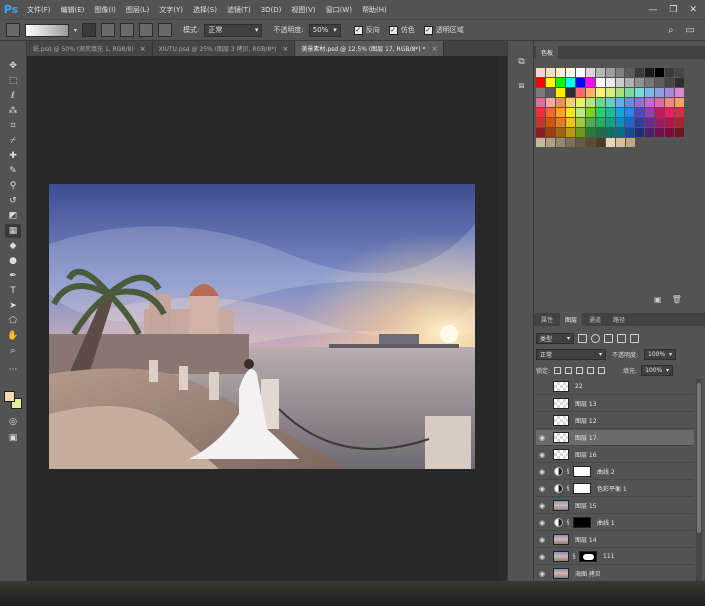  What do you see at coordinates (73, 10) in the screenshot?
I see `menu-edit: 编辑(E)` at bounding box center [73, 10].